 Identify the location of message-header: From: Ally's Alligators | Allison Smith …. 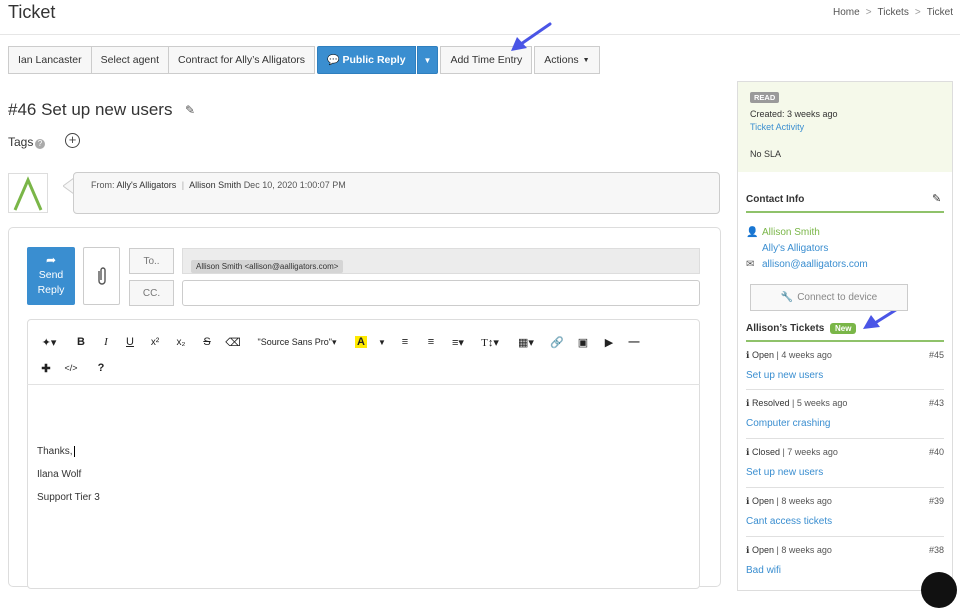
(396, 193).